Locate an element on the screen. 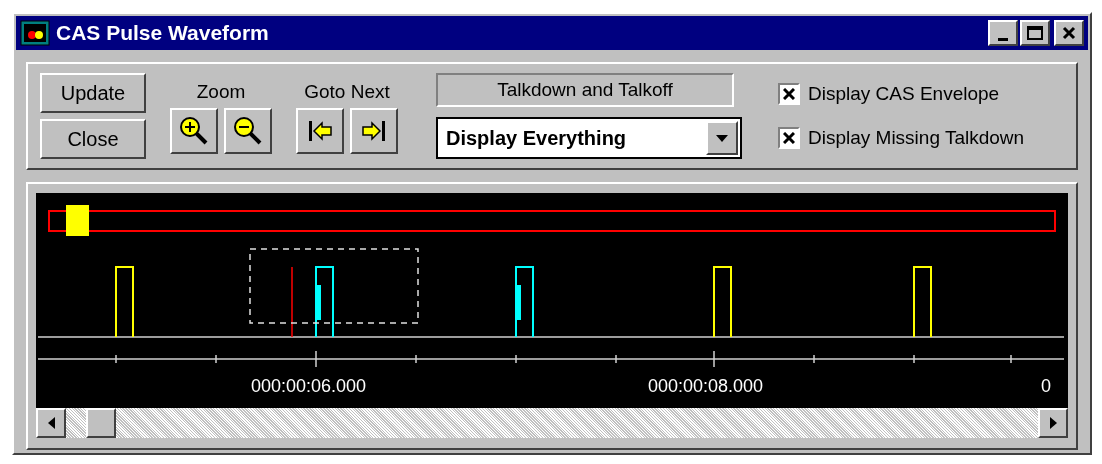 The image size is (1102, 464). zoom-out-icon is located at coordinates (248, 131).